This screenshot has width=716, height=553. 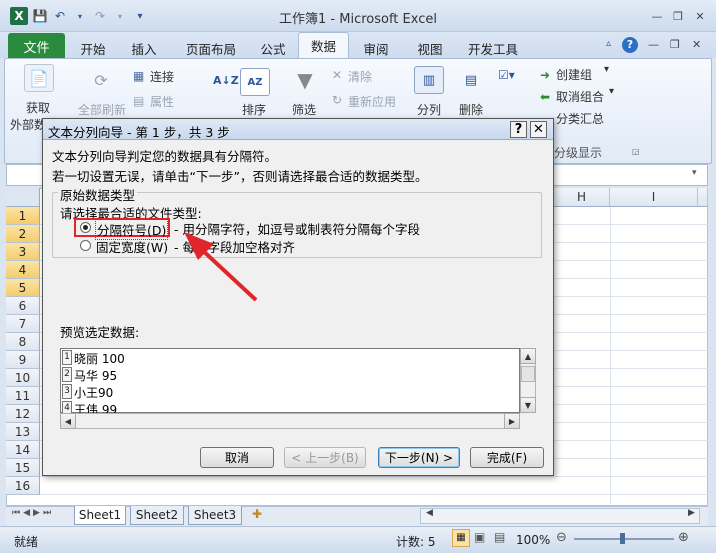 I want to click on zoom-level: 100%, so click(x=533, y=540).